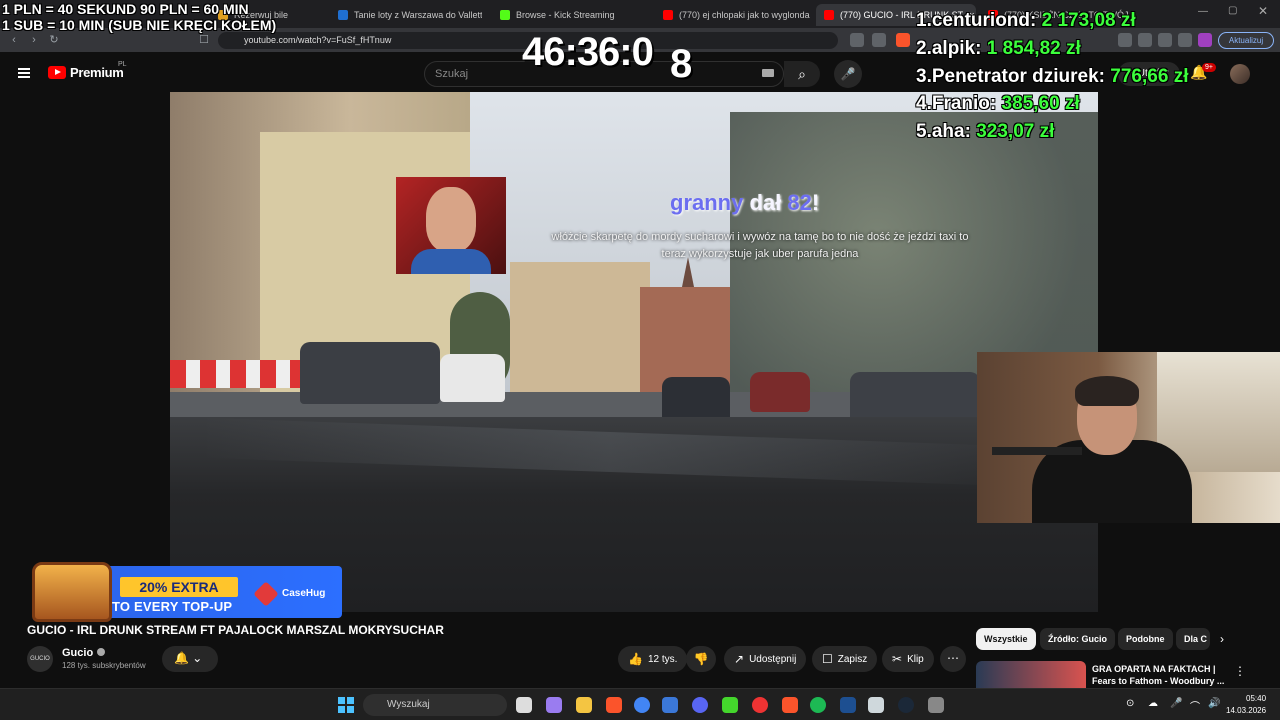  I want to click on recommendation-thumbnail, so click(1031, 676).